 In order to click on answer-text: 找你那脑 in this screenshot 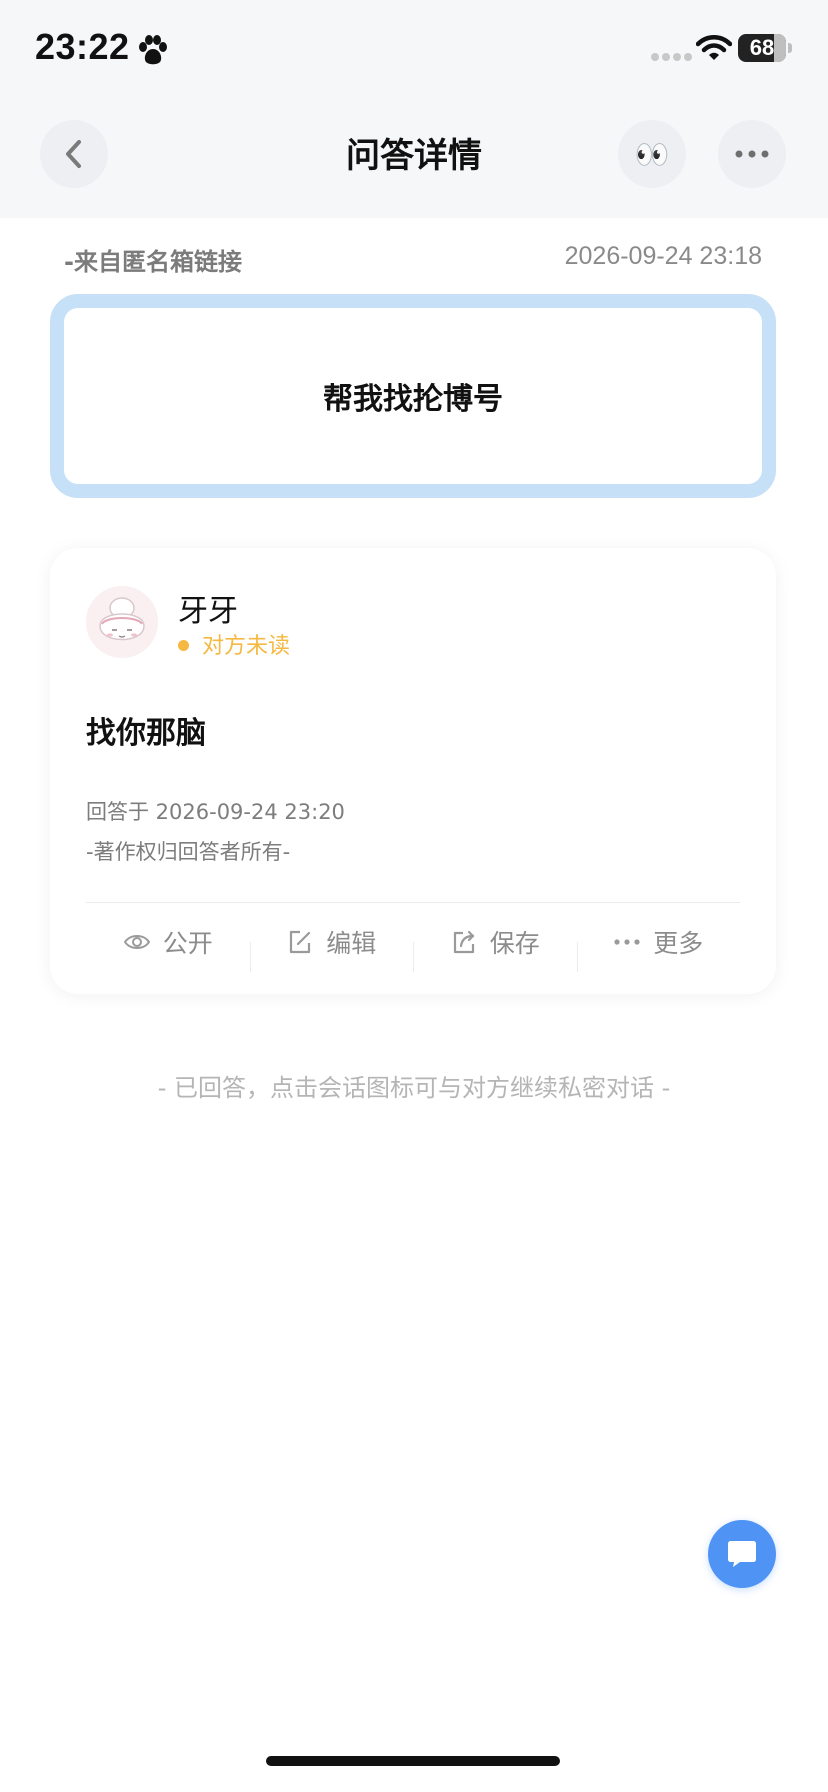, I will do `click(146, 733)`.